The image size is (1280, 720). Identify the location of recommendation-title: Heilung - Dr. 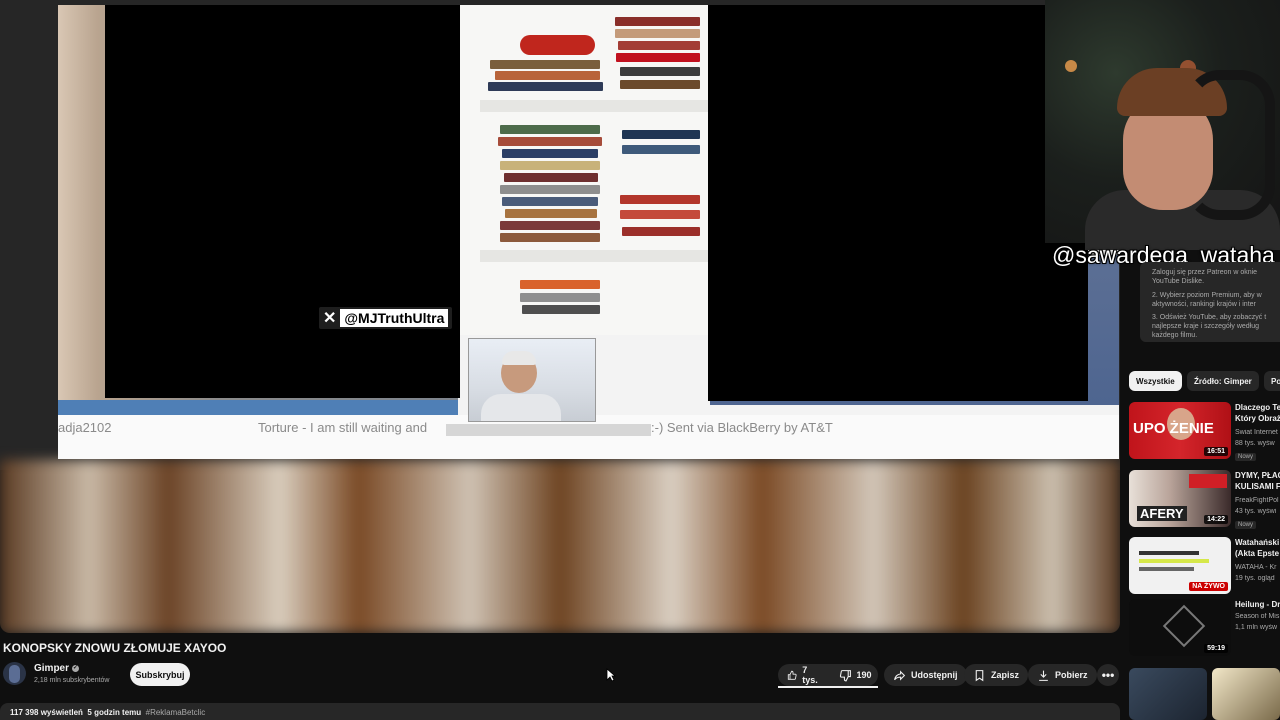
(1257, 605).